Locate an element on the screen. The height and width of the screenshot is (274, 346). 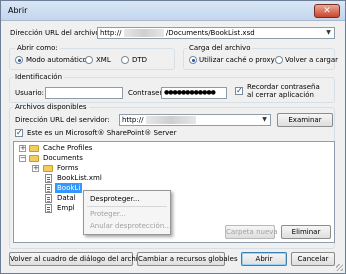
tree-item-cache-profiles: Cache Profiles is located at coordinates (67, 148).